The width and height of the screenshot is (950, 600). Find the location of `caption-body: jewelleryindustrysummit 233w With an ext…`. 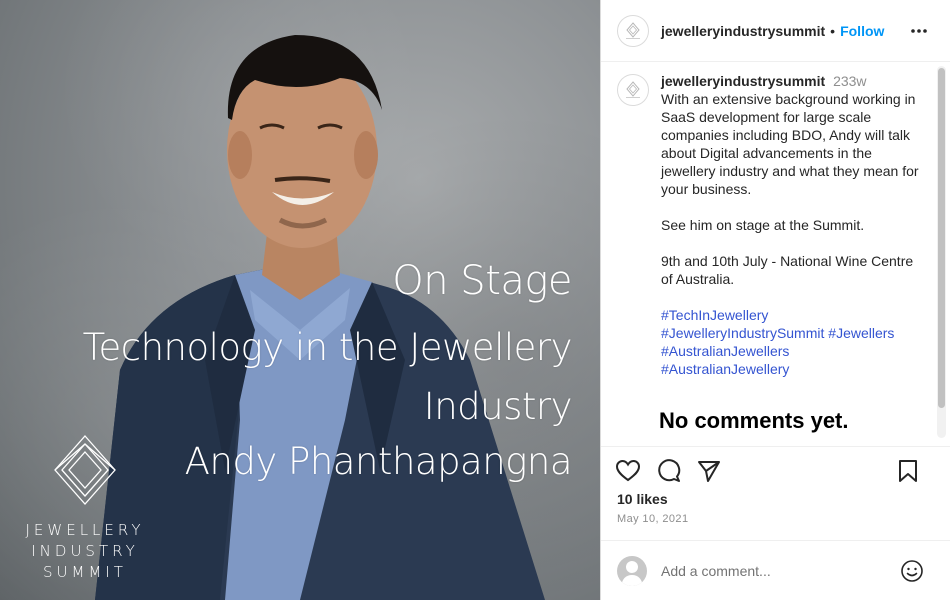

caption-body: jewelleryindustrysummit 233w With an ext… is located at coordinates (791, 225).